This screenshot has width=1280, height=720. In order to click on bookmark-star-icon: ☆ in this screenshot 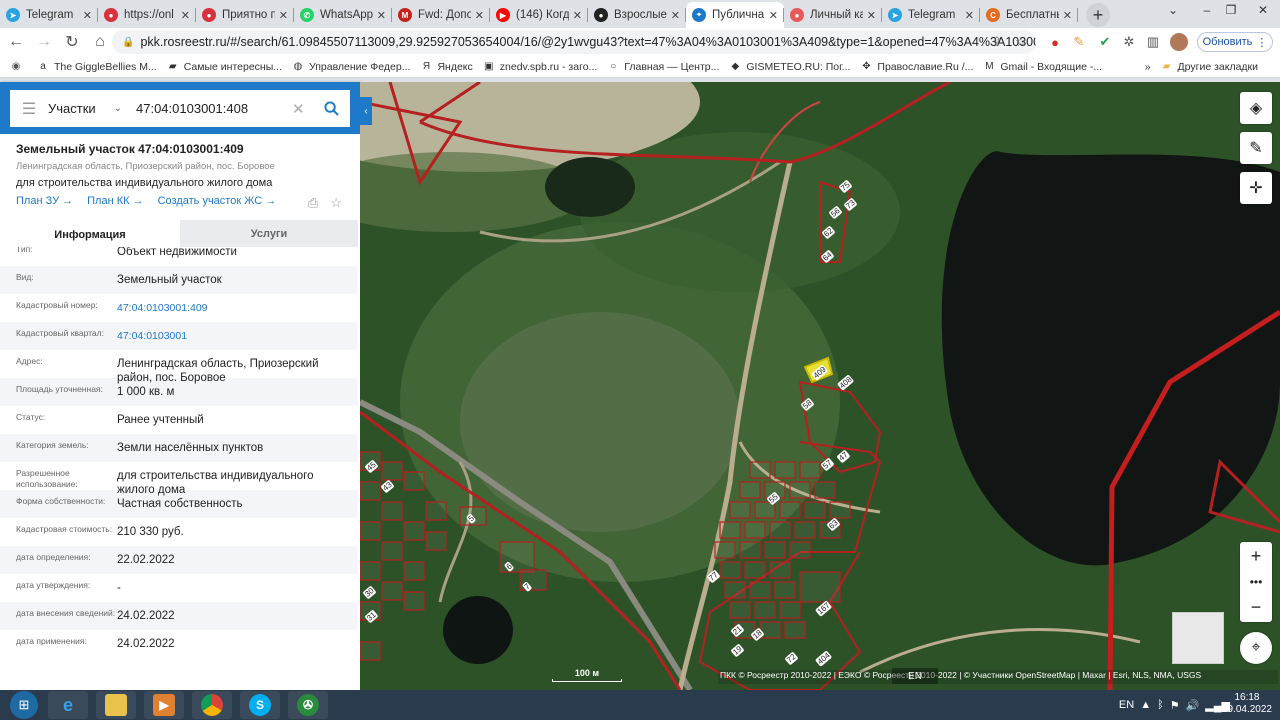, I will do `click(1021, 42)`.